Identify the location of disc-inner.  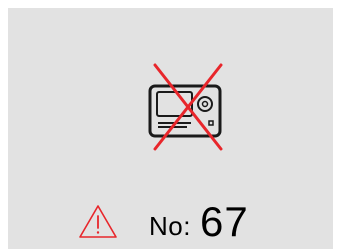
(205, 104).